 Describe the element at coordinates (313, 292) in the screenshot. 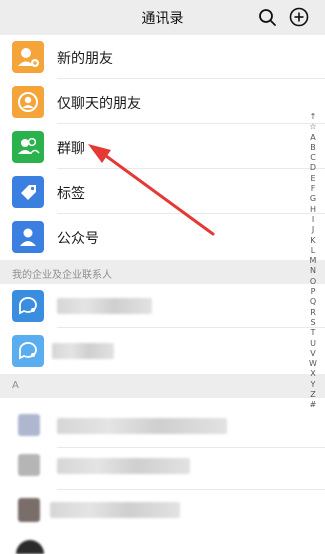

I see `index-letter: P` at that location.